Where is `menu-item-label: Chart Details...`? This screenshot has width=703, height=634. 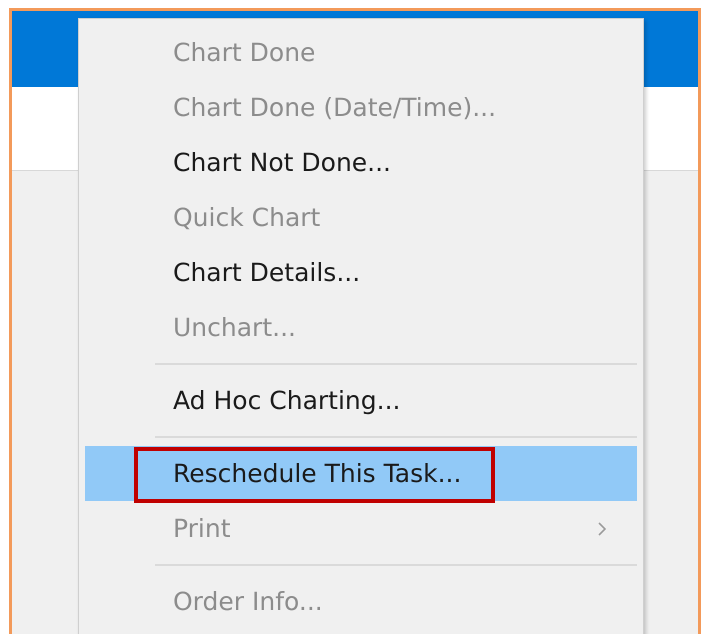 menu-item-label: Chart Details... is located at coordinates (267, 272).